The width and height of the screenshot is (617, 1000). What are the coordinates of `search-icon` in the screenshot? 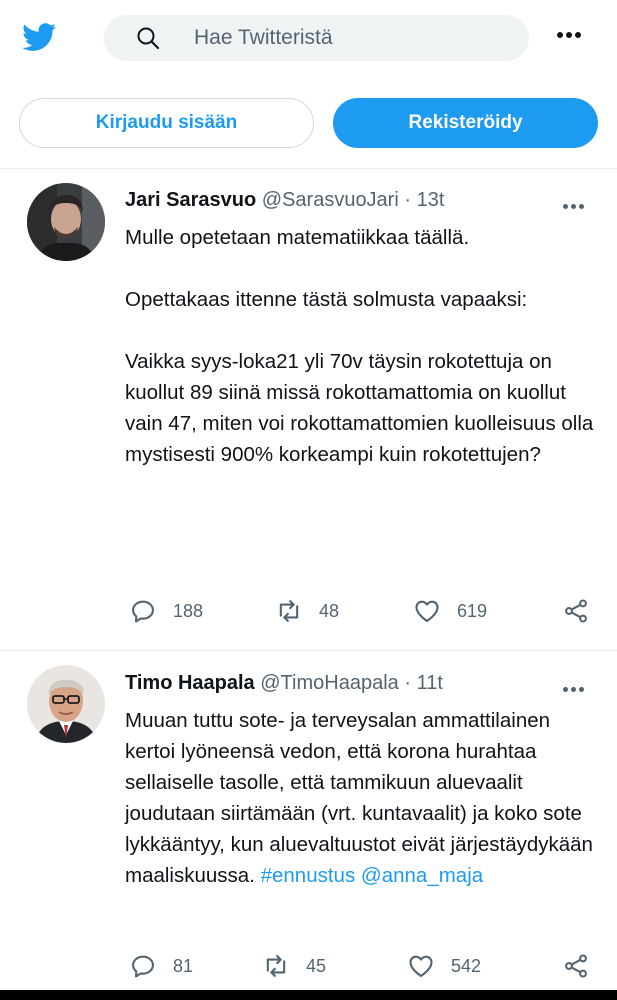 It's located at (148, 38).